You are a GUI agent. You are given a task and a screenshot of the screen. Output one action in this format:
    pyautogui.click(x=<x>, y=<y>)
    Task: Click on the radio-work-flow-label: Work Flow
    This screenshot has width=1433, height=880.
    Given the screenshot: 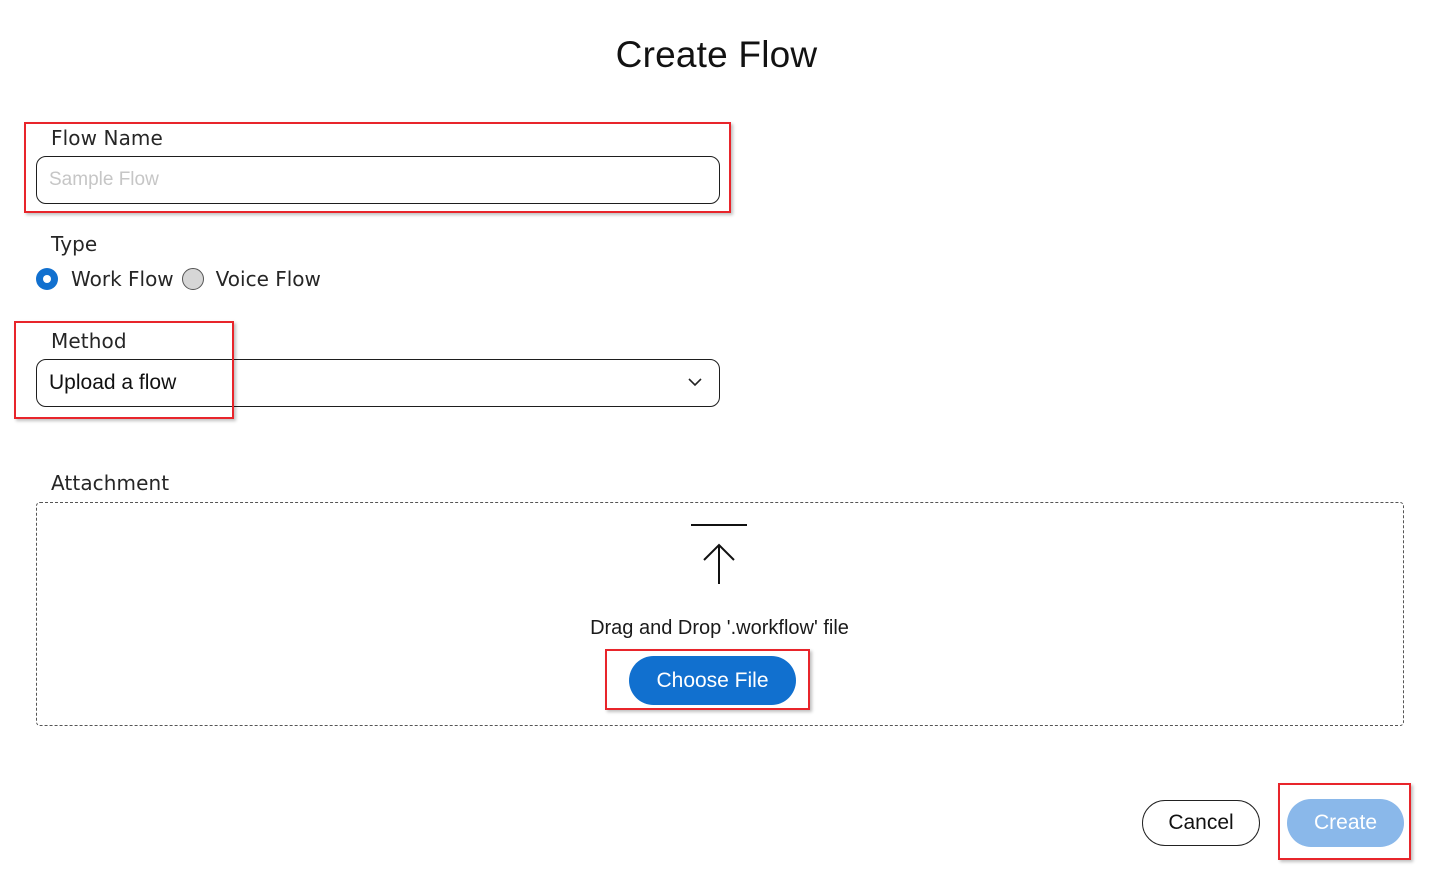 What is the action you would take?
    pyautogui.click(x=122, y=279)
    